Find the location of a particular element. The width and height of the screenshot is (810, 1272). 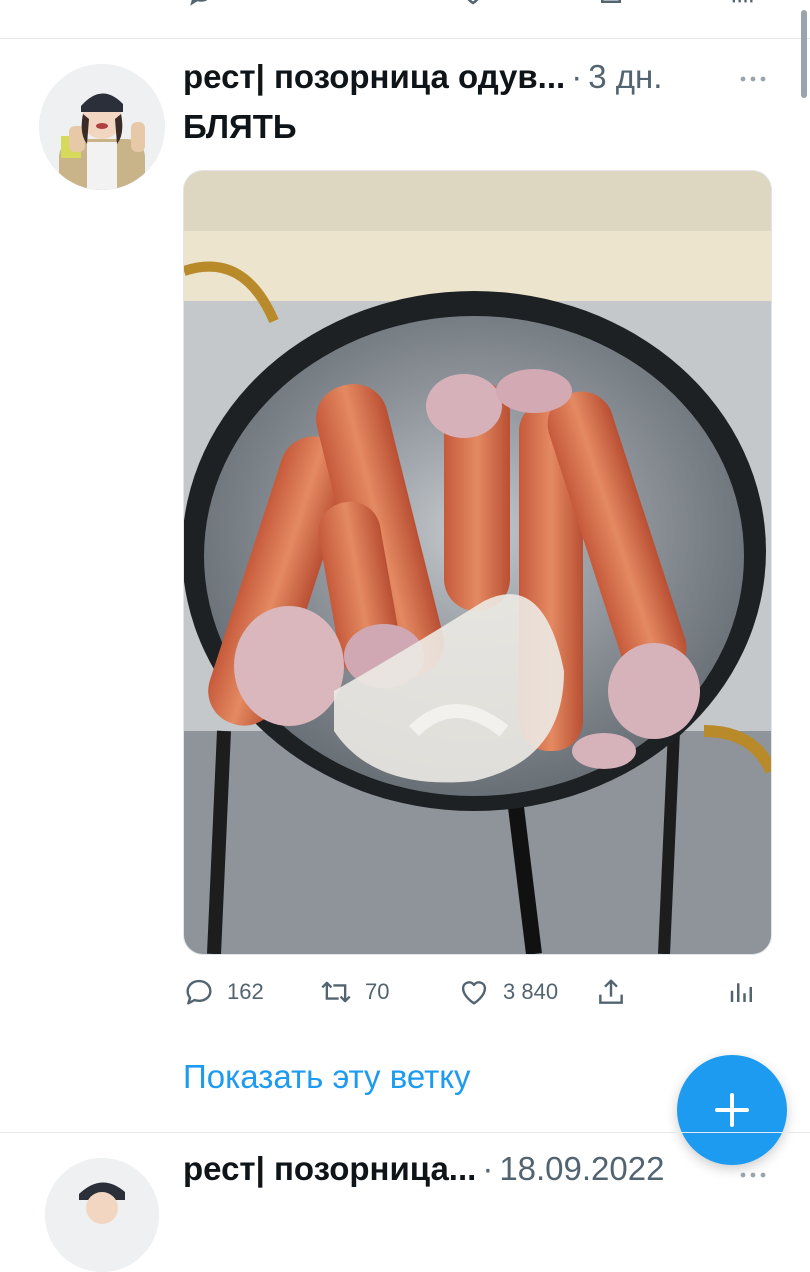

tweet-actions: 162 70 3 840 is located at coordinates (483, 992).